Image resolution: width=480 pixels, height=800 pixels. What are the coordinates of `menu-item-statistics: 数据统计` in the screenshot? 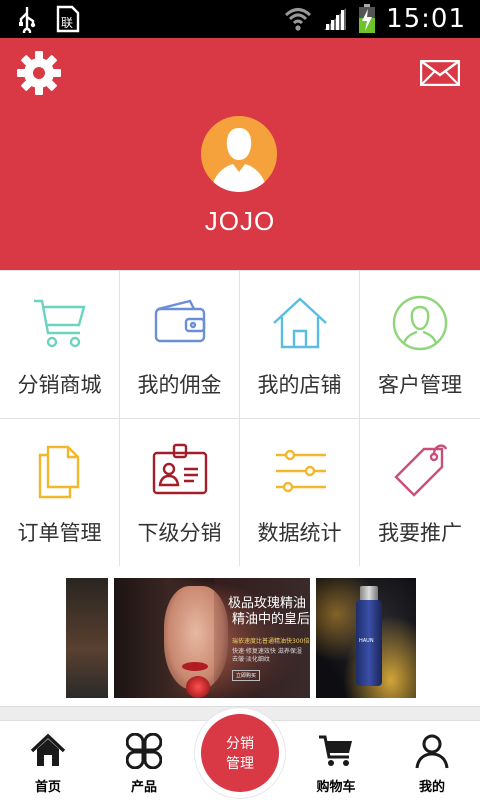 It's located at (300, 493).